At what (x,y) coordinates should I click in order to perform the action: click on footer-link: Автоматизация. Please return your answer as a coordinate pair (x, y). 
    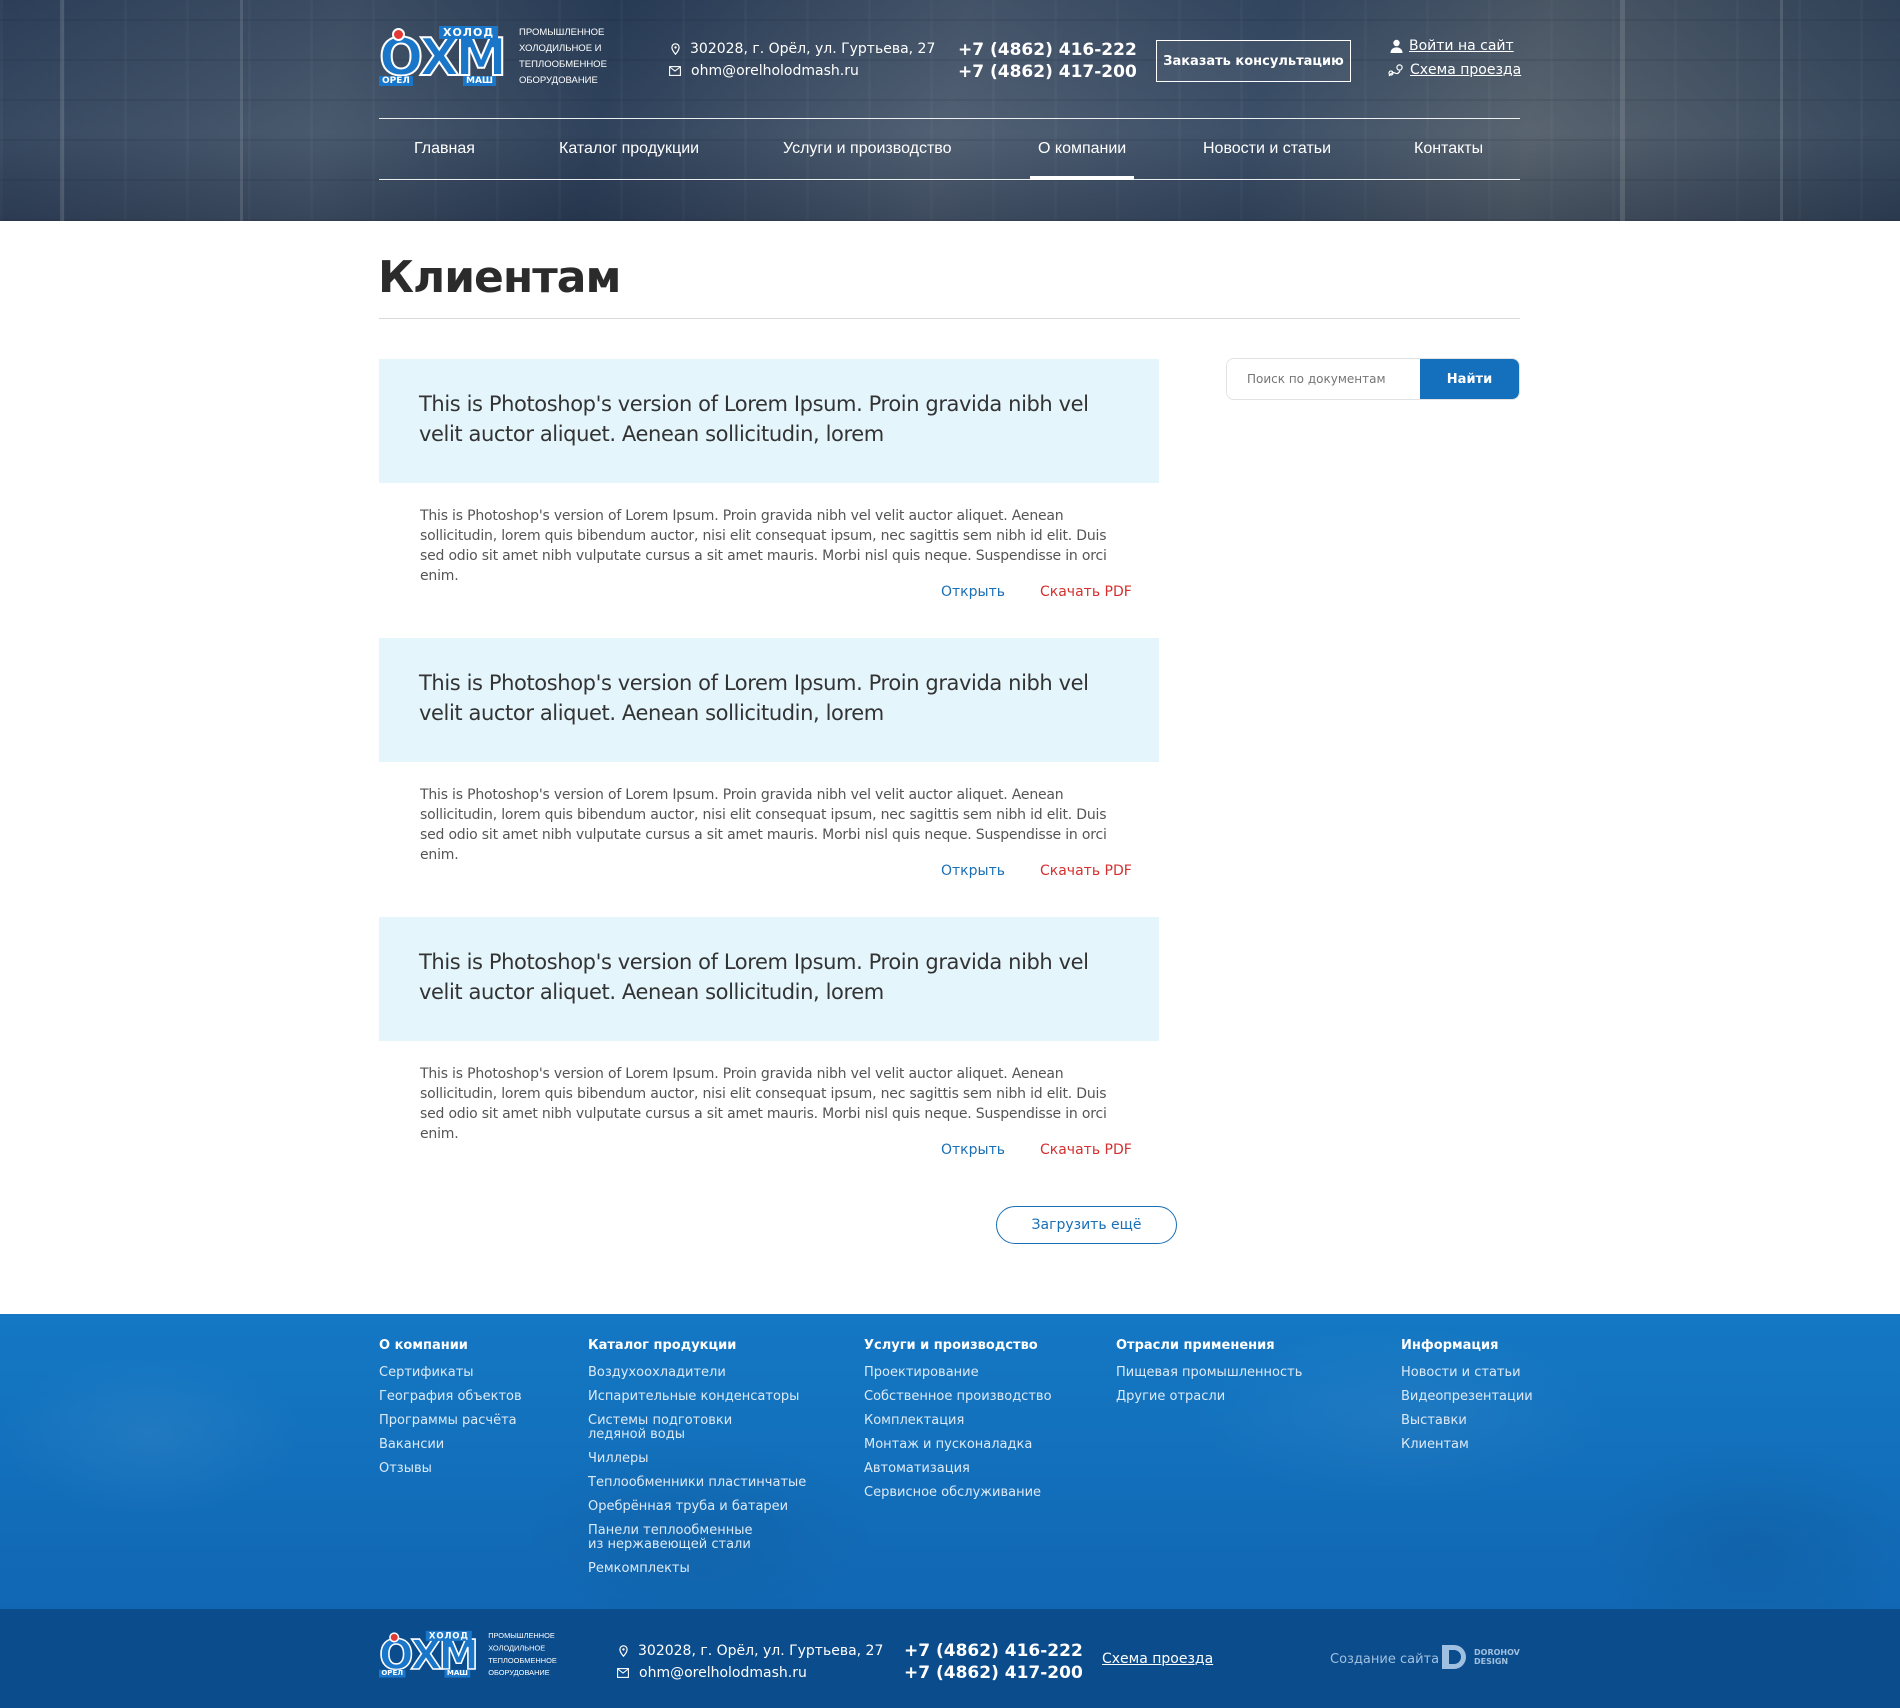
    Looking at the image, I should click on (958, 1469).